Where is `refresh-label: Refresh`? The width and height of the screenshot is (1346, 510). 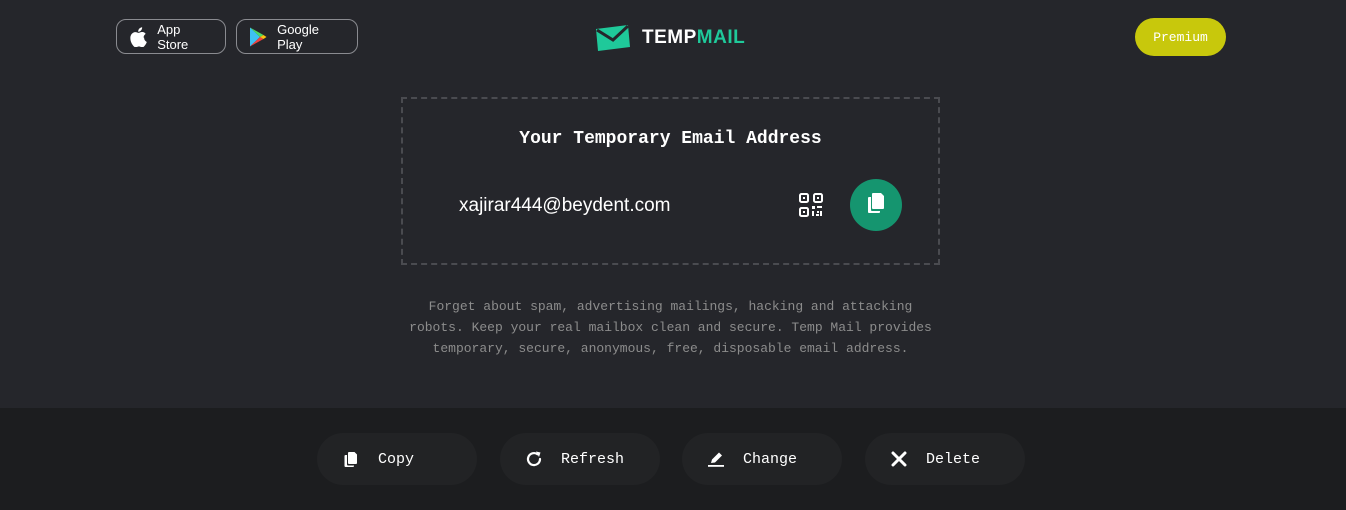
refresh-label: Refresh is located at coordinates (593, 459).